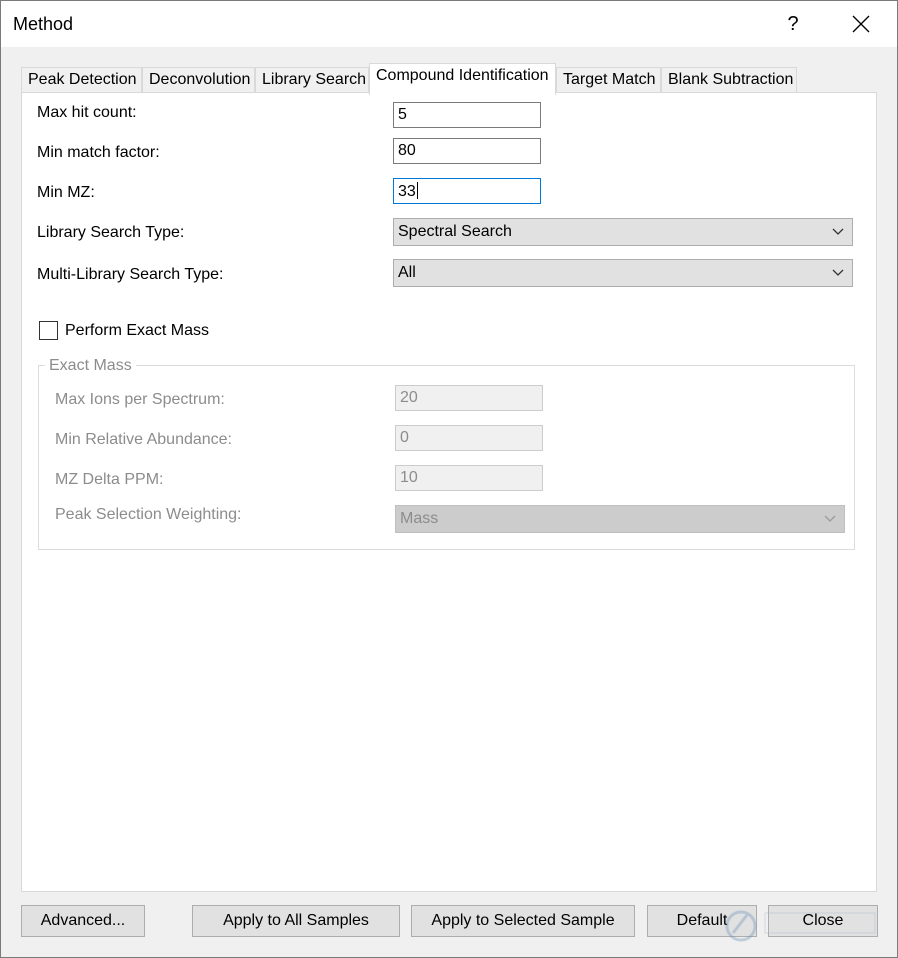 The image size is (898, 958). I want to click on max-hit-count-label: Max hit count:, so click(87, 112).